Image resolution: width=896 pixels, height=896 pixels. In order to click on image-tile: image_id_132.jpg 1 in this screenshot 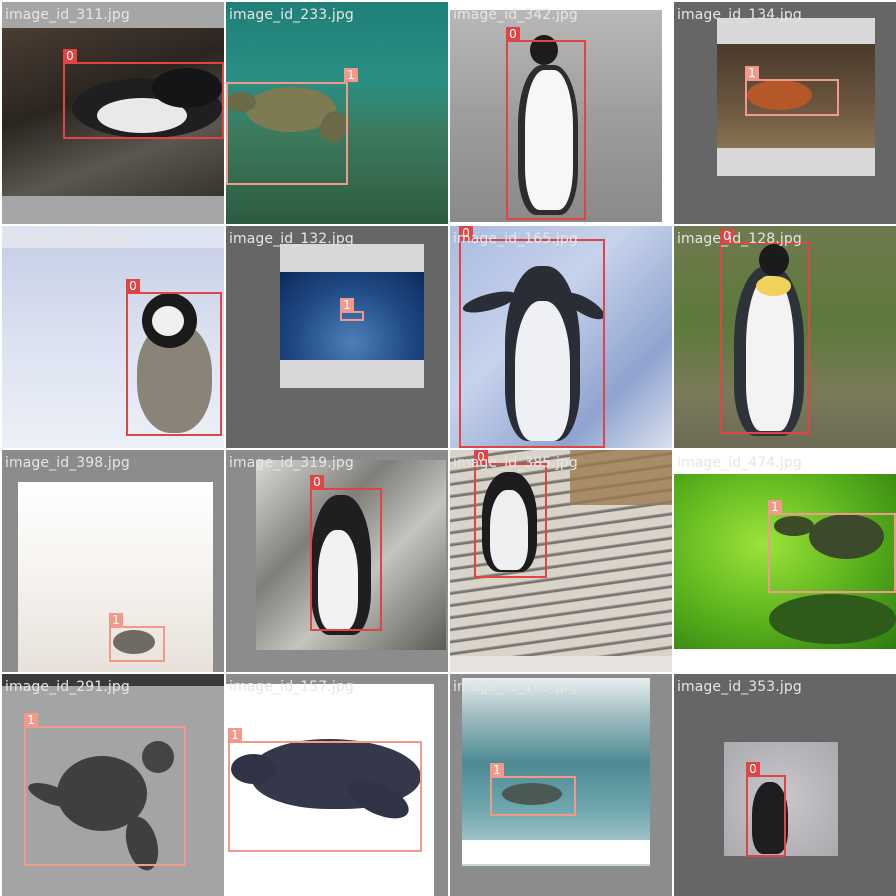, I will do `click(337, 337)`.